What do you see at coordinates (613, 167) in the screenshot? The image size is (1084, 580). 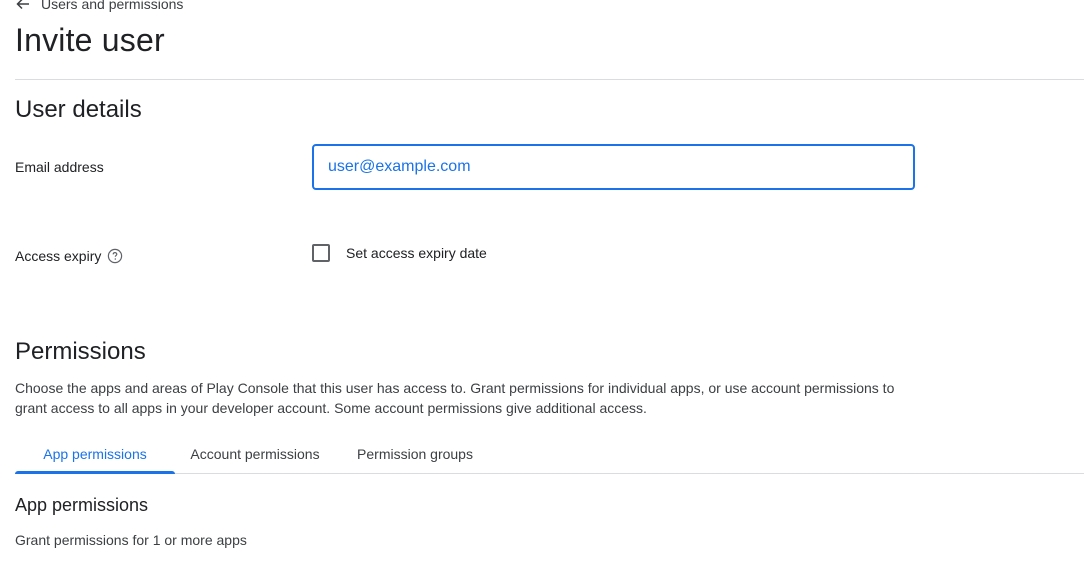 I see `email-address-input` at bounding box center [613, 167].